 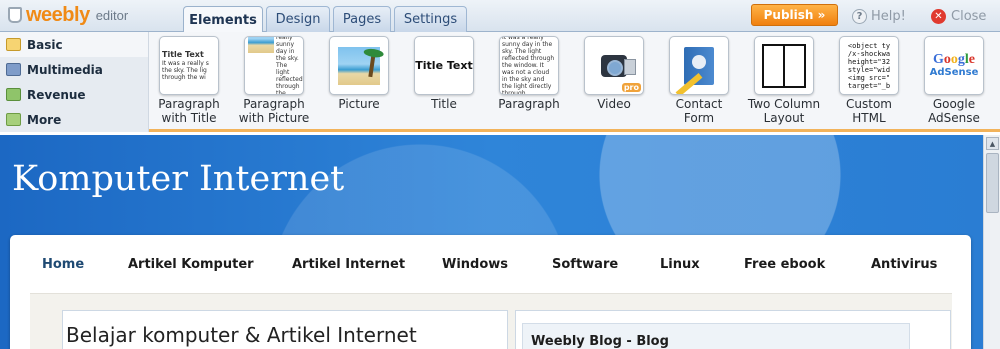 What do you see at coordinates (13, 44) in the screenshot?
I see `folder-icon` at bounding box center [13, 44].